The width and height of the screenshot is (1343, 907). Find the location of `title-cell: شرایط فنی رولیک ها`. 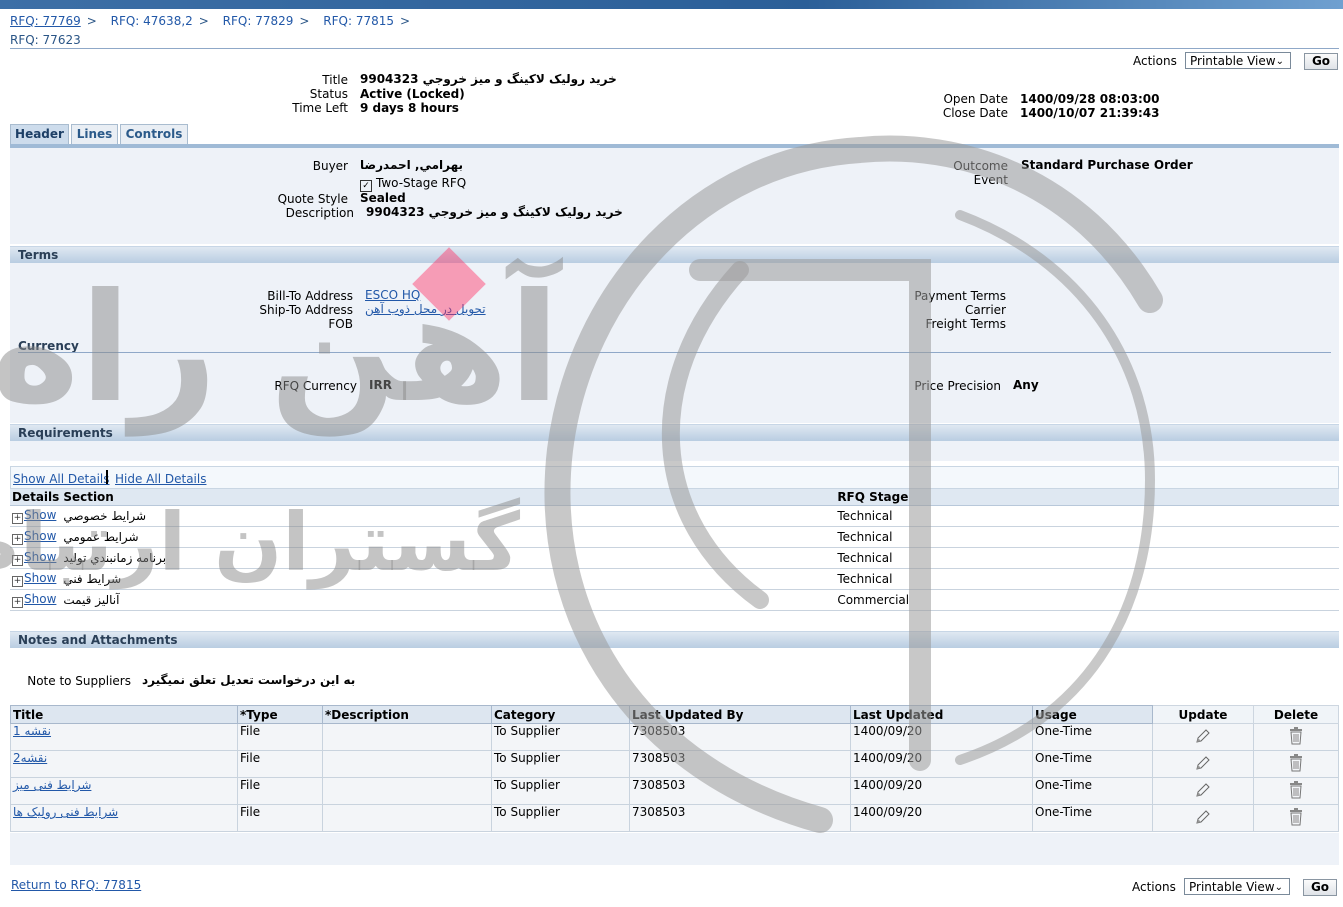

title-cell: شرایط فنی رولیک ها is located at coordinates (124, 818).